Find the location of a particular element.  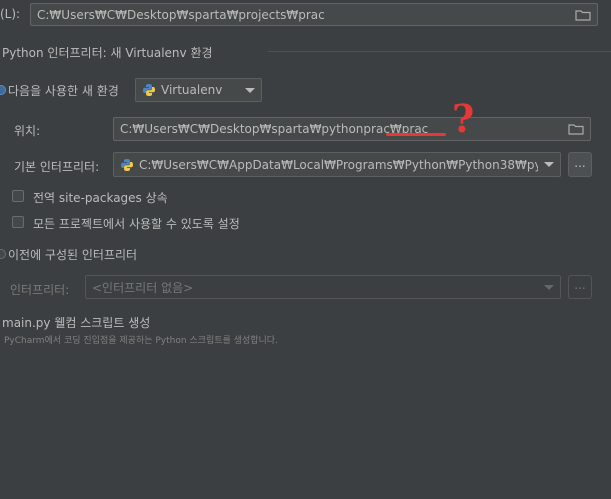

inherit-site-packages-checkbox is located at coordinates (18, 196).